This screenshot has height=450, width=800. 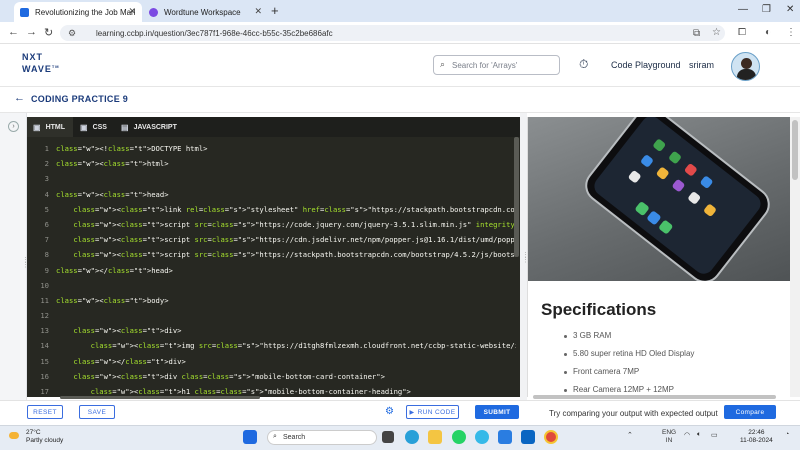 I want to click on code-line: class="w"><!class="t">DOCTYPE html>, so click(x=132, y=148).